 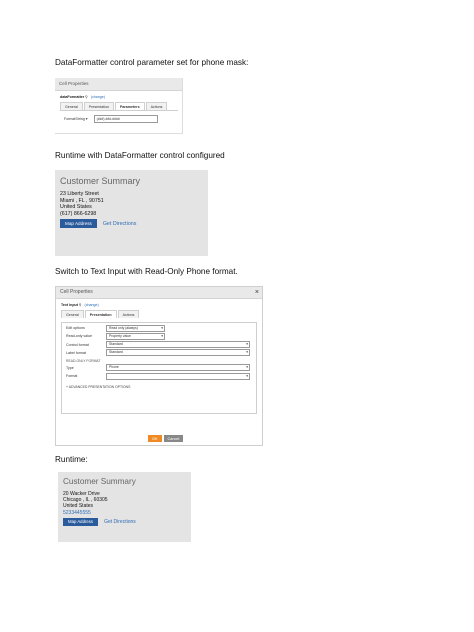 I want to click on label-format-value: Standard, so click(x=116, y=352).